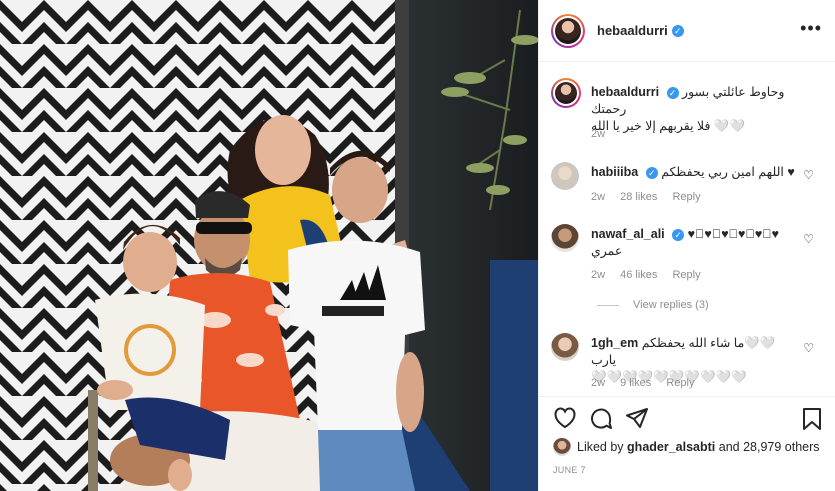 This screenshot has width=835, height=491. I want to click on comment-text: ♥🏻♥🏻♥🏻♥🏻♥🏻♥, so click(733, 234).